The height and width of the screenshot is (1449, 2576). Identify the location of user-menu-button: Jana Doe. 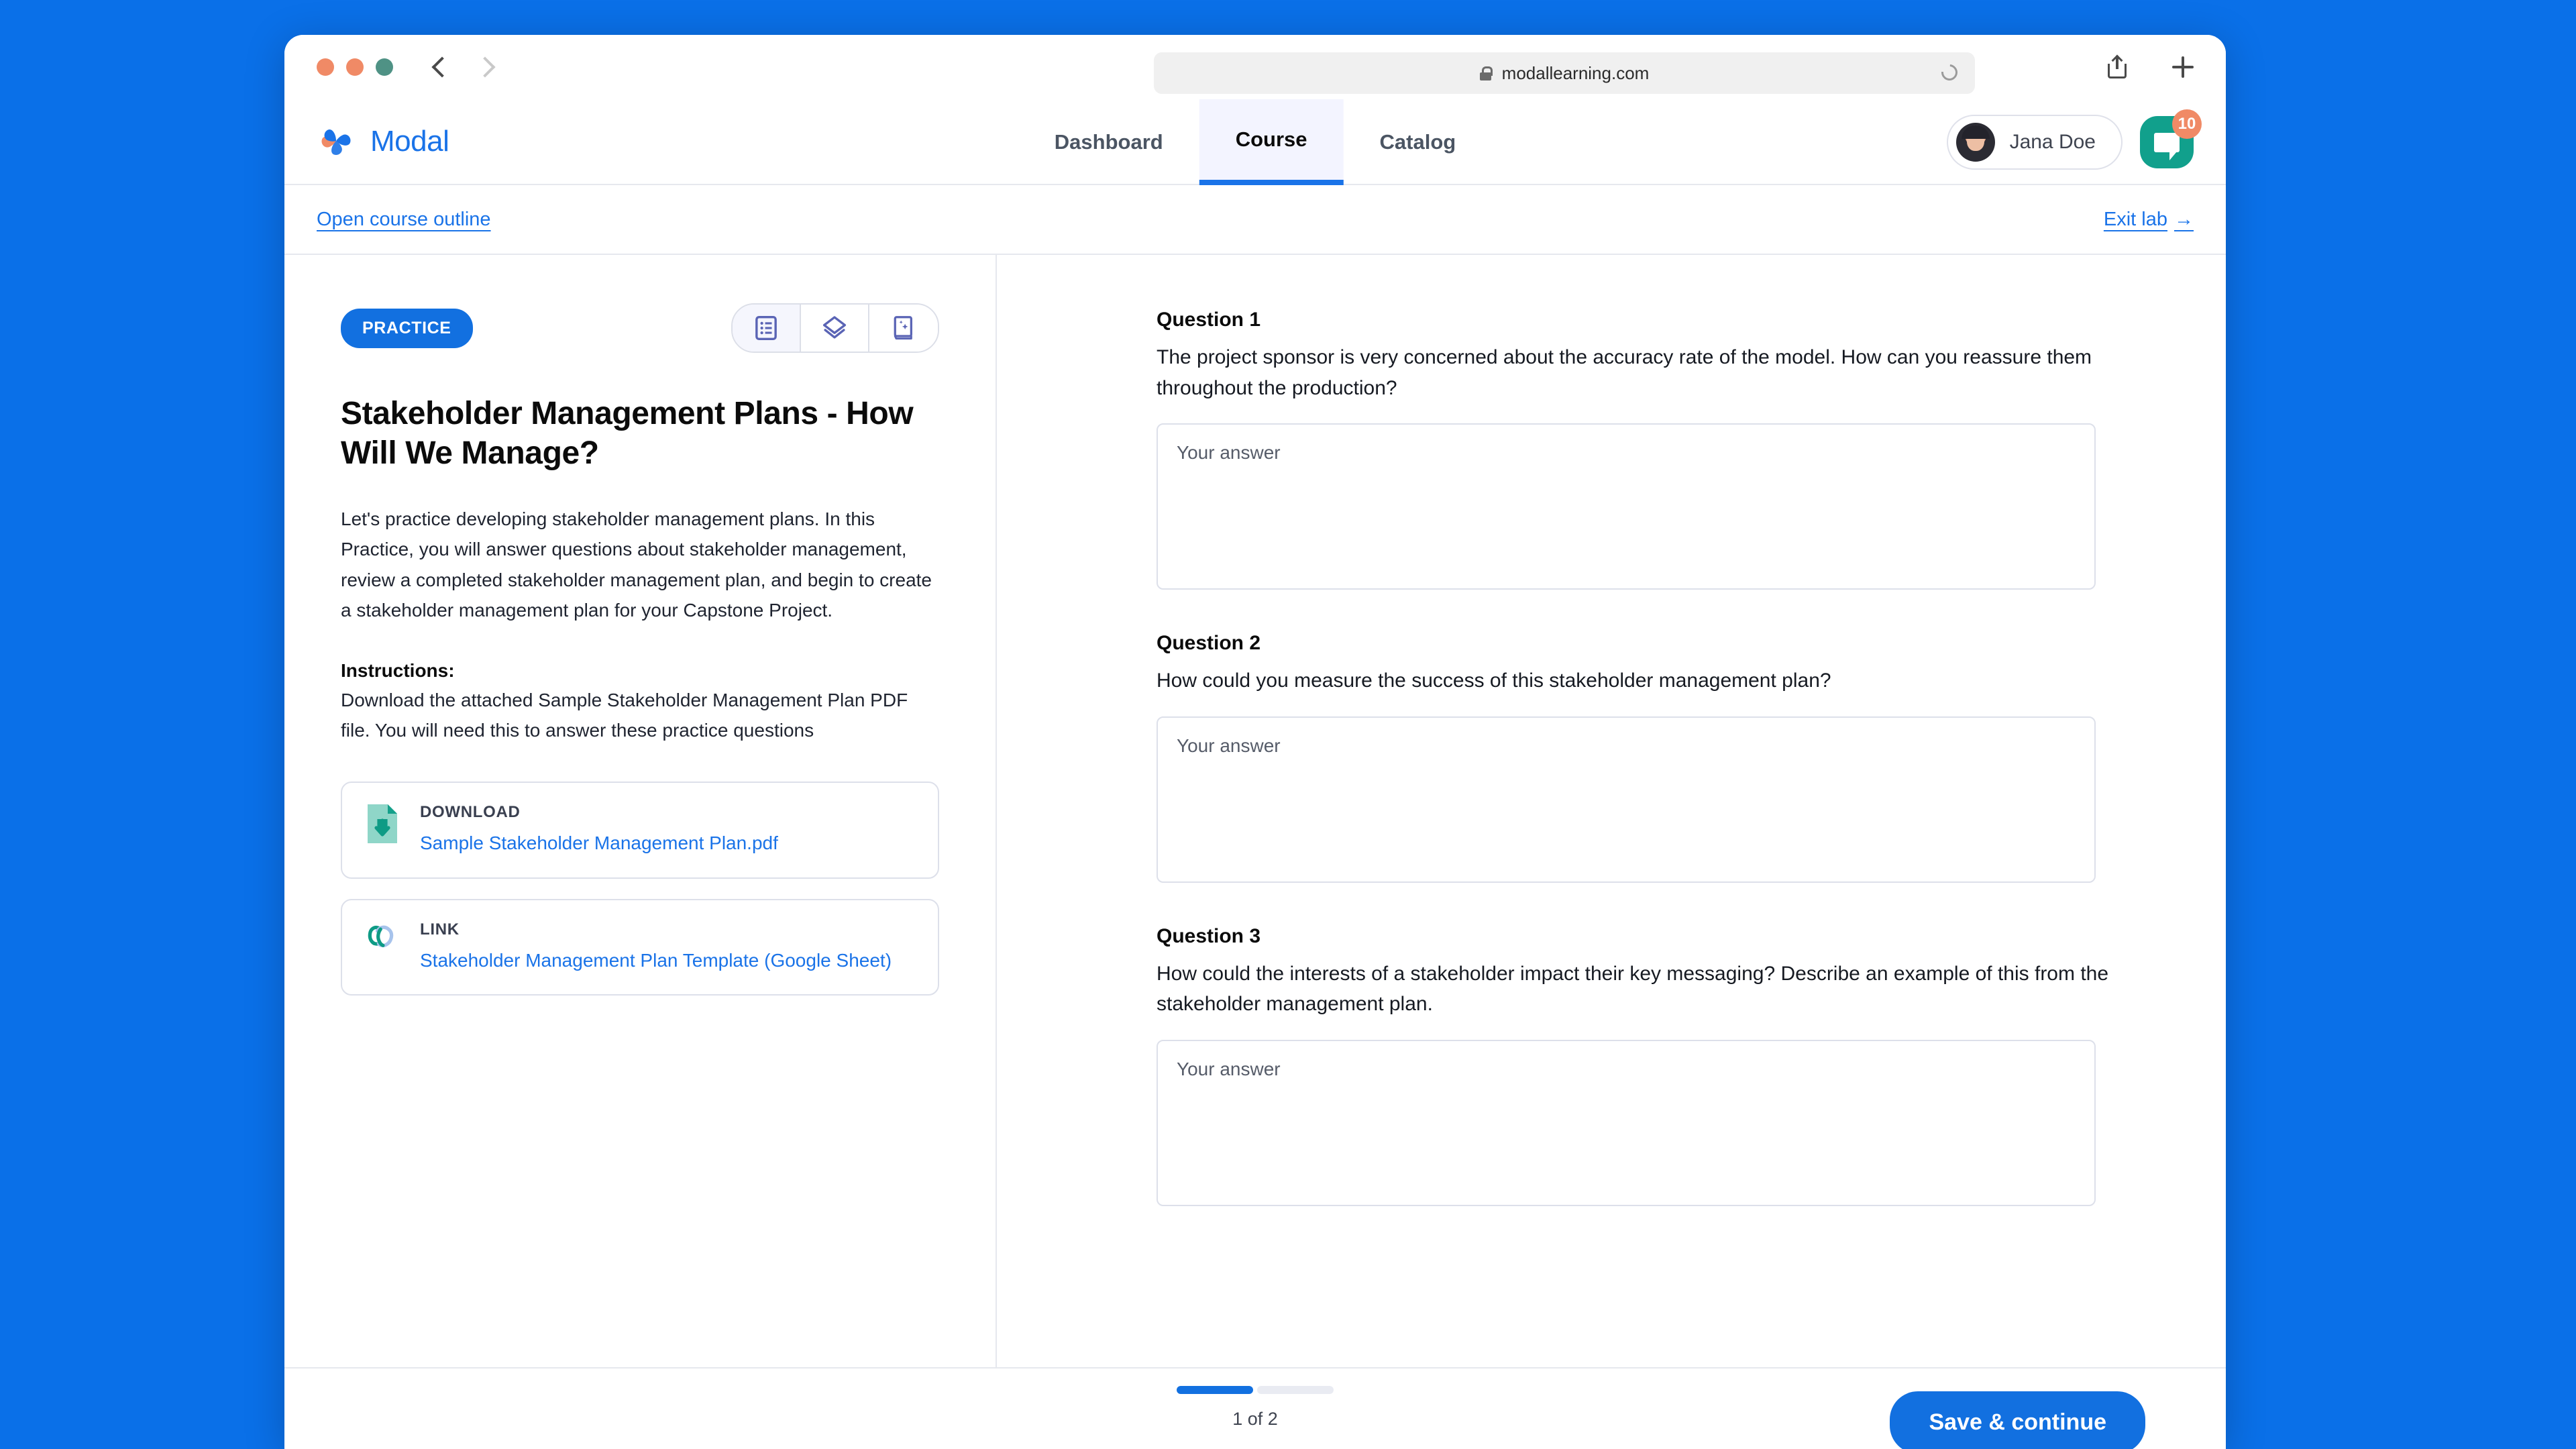
(2034, 142).